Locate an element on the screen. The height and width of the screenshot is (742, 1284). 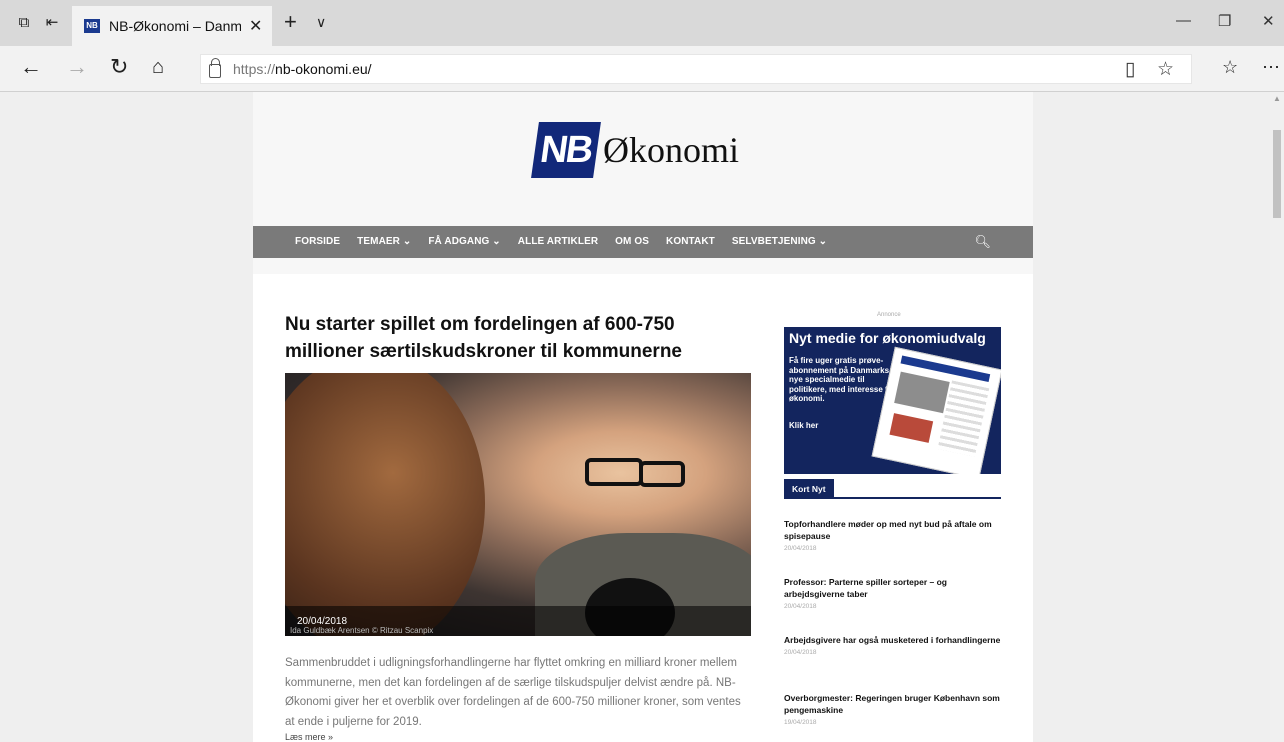
close-tab-icon: ✕ is located at coordinates (255, 26).